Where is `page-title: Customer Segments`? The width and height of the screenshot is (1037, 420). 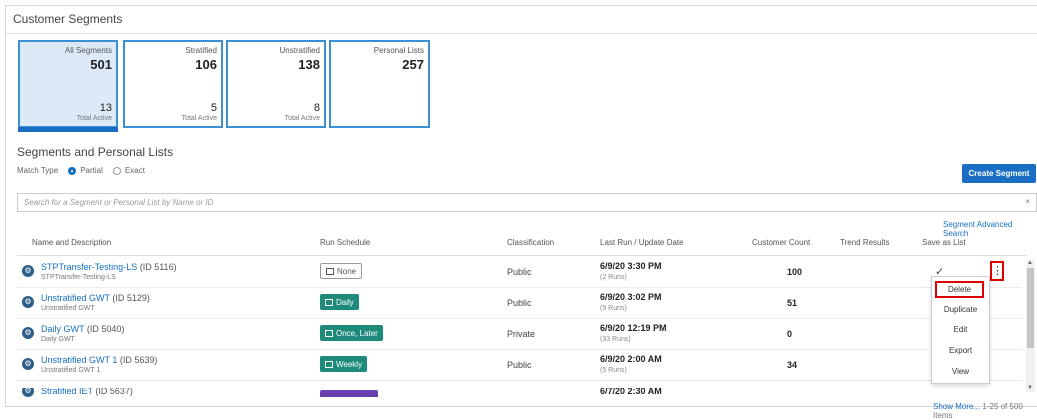
page-title: Customer Segments is located at coordinates (68, 19).